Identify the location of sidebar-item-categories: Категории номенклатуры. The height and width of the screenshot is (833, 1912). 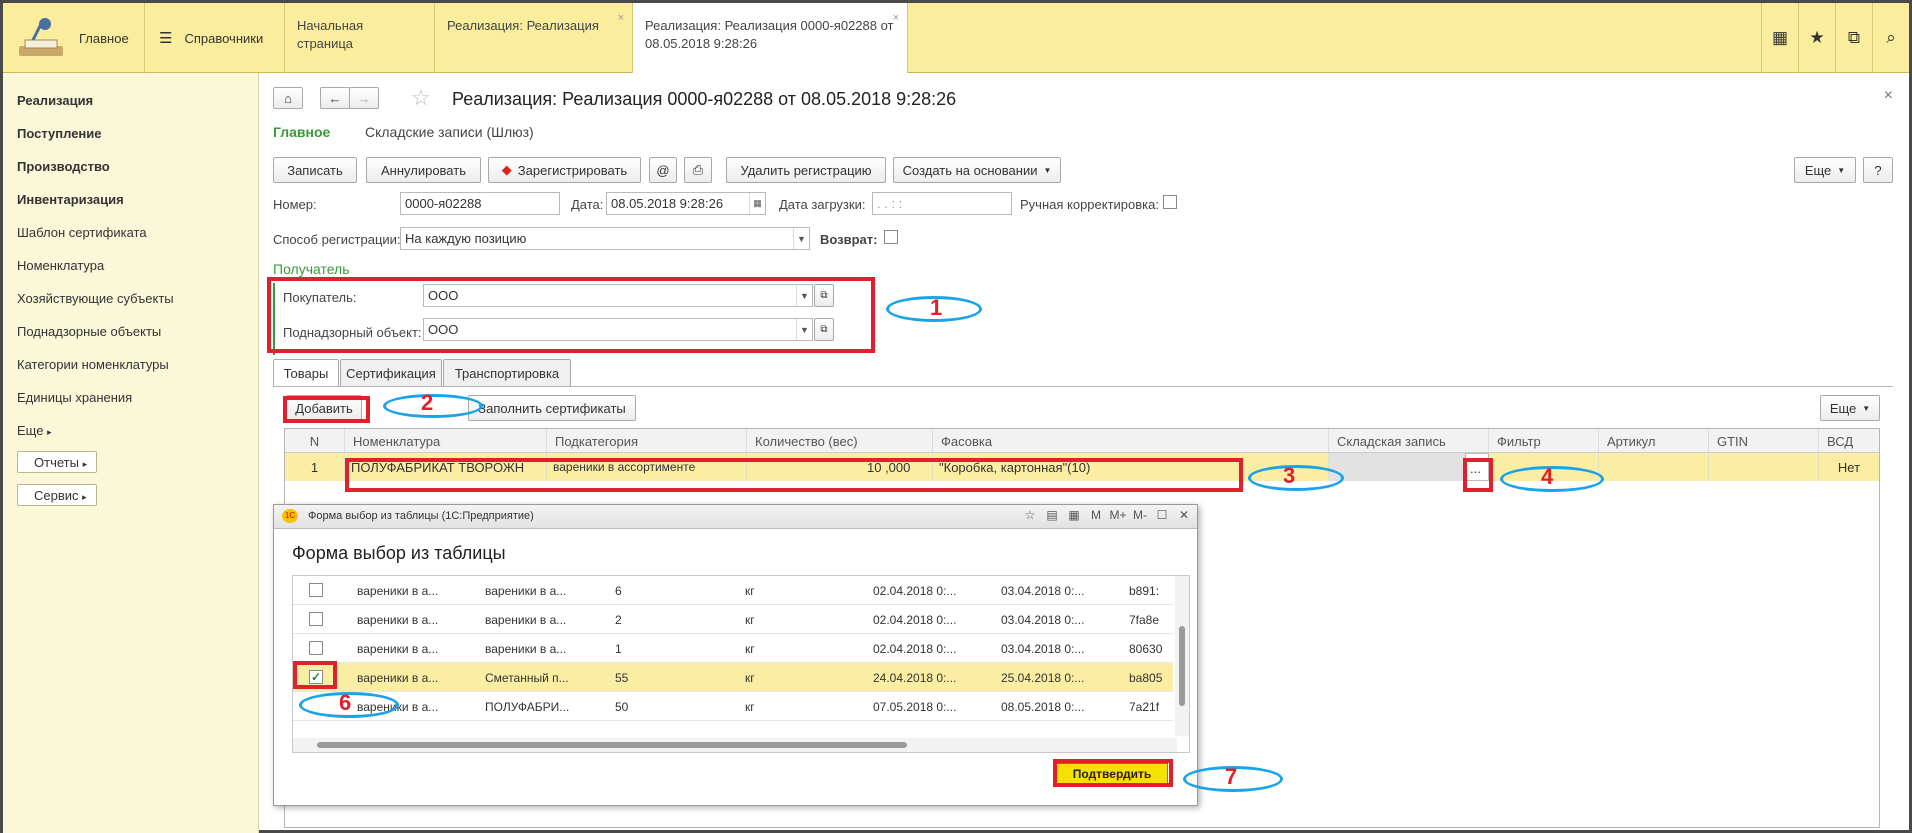
(93, 364).